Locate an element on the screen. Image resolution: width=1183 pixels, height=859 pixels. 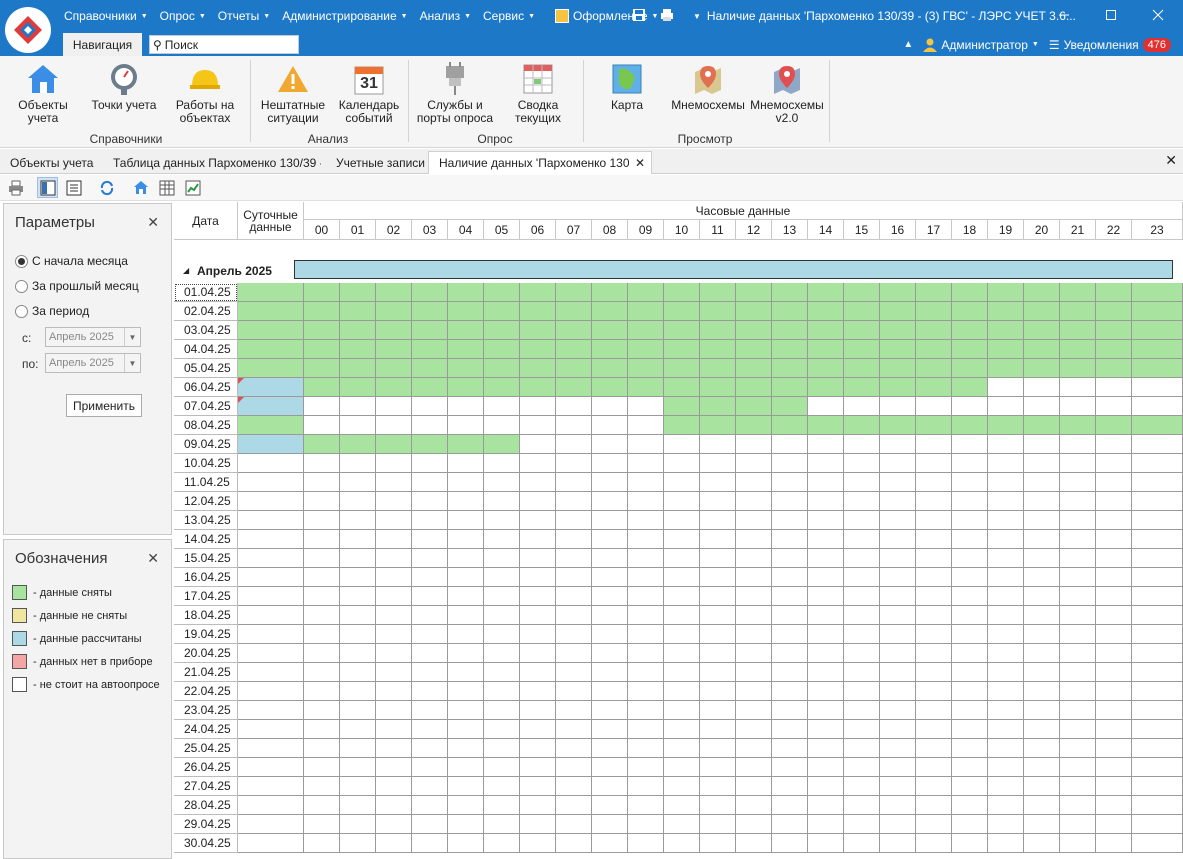
menu-item-2: Отчеты ▼ is located at coordinates (244, 16).